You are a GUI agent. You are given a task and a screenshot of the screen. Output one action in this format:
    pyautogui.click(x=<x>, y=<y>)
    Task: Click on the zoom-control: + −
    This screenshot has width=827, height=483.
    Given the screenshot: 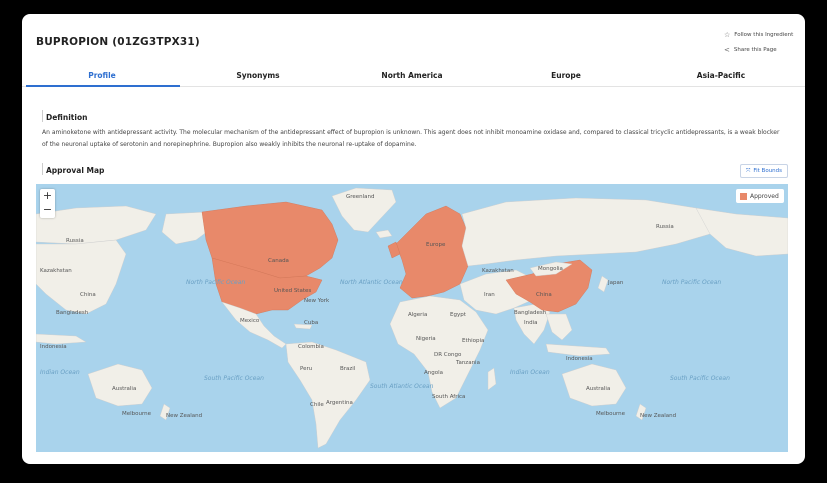 What is the action you would take?
    pyautogui.click(x=47, y=203)
    